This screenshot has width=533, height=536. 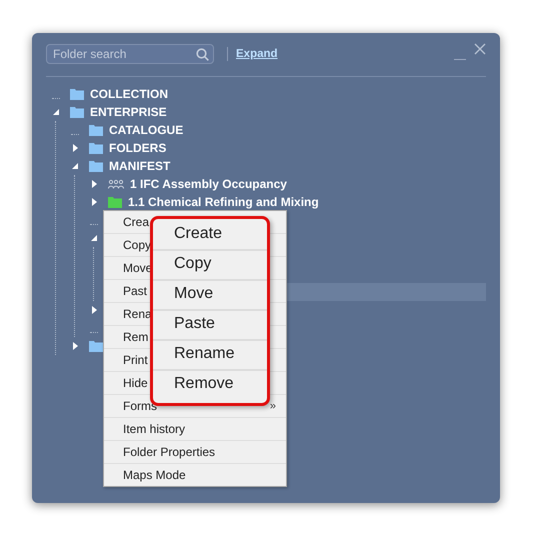 I want to click on search-icon, so click(x=202, y=54).